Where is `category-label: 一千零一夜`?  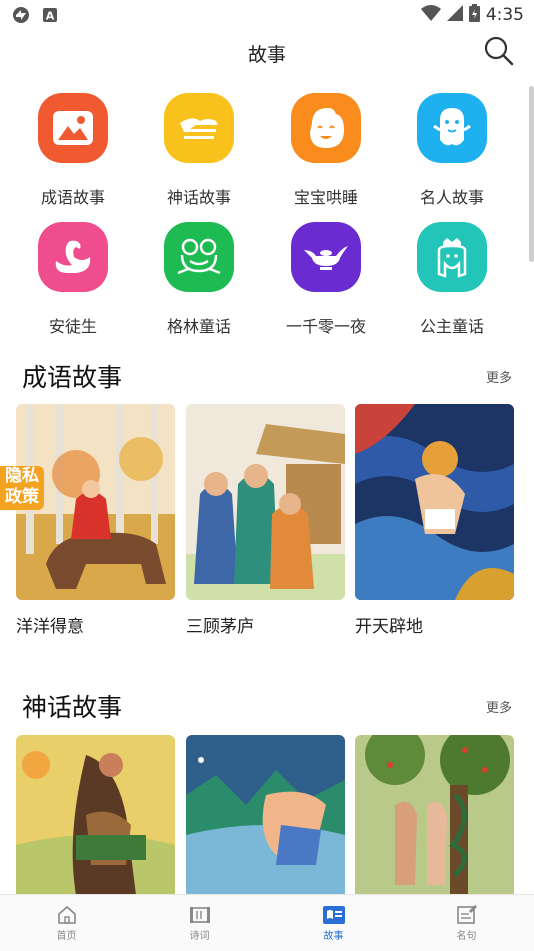
category-label: 一千零一夜 is located at coordinates (325, 326).